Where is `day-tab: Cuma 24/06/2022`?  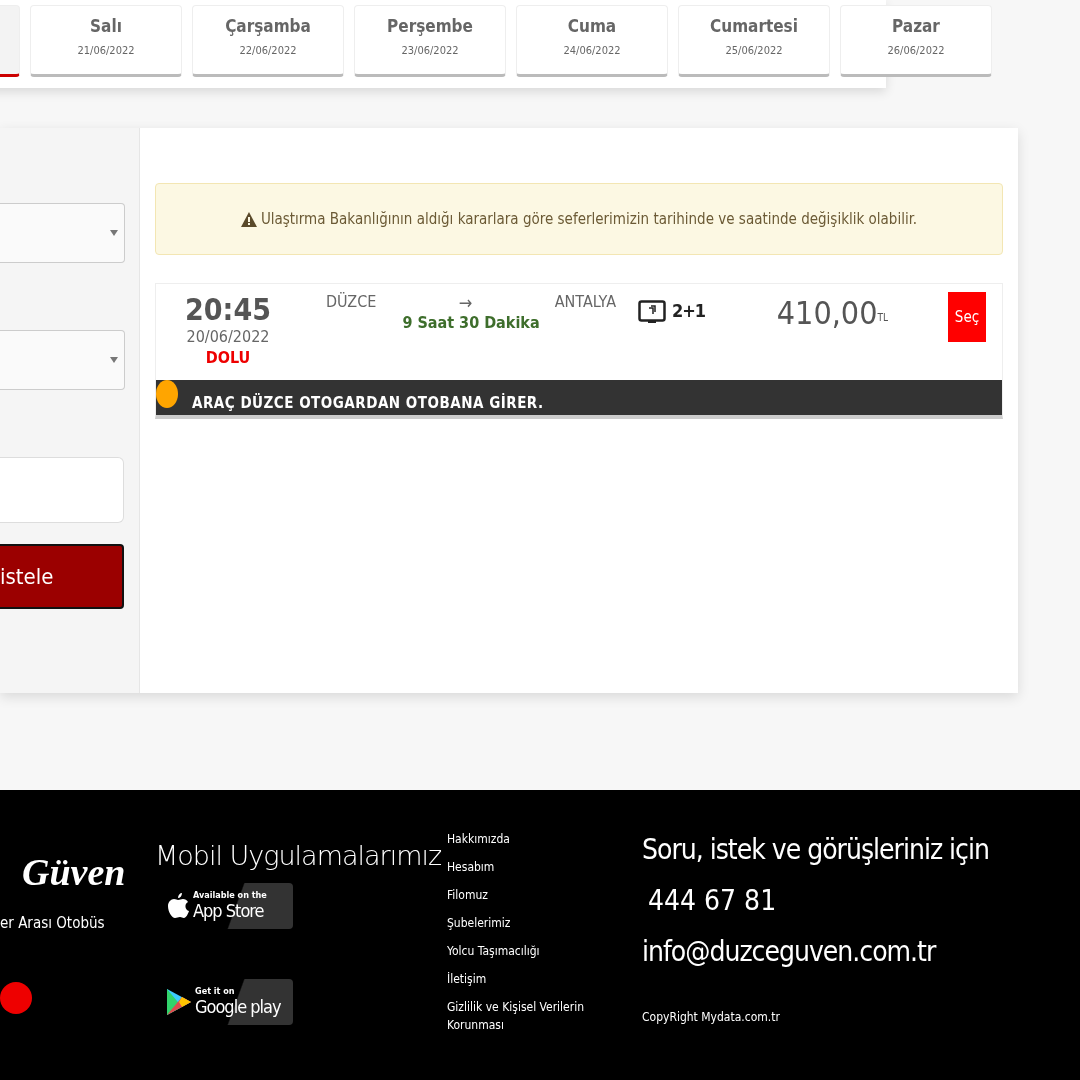
day-tab: Cuma 24/06/2022 is located at coordinates (592, 41).